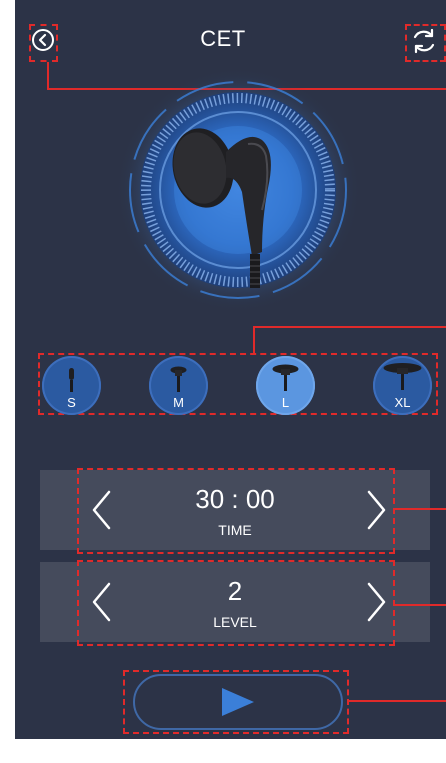 This screenshot has height=763, width=446. What do you see at coordinates (71, 402) in the screenshot?
I see `size-label: S` at bounding box center [71, 402].